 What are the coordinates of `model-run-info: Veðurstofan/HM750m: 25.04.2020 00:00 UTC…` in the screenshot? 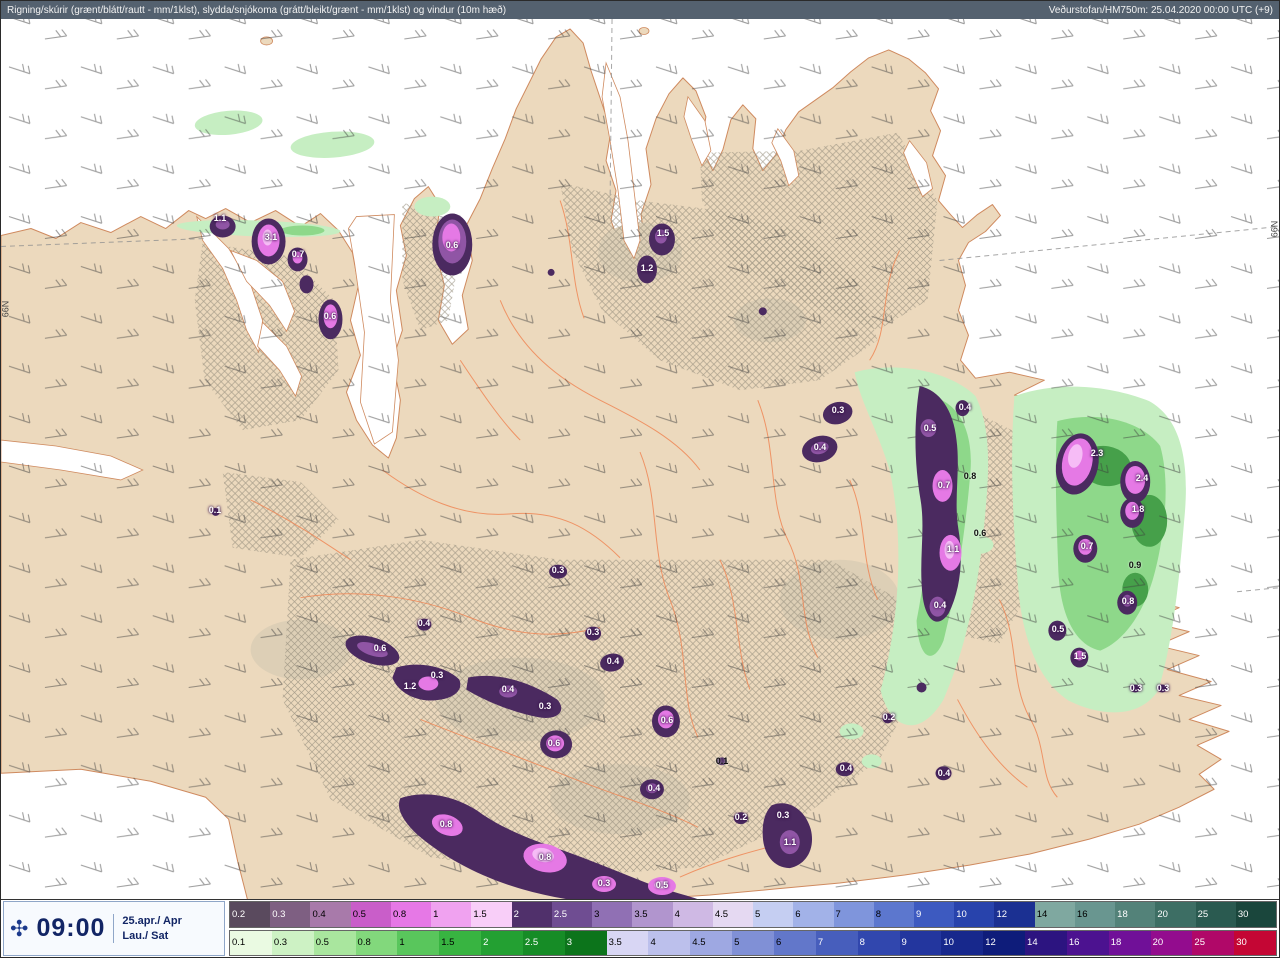 It's located at (1160, 10).